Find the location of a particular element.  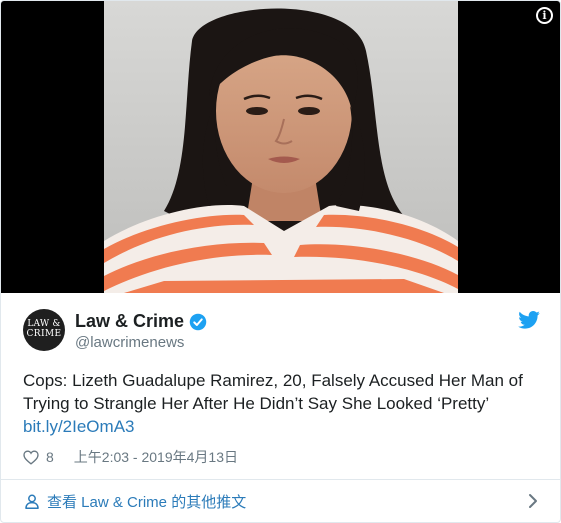

author-name-row: Law & Crime is located at coordinates (141, 321).